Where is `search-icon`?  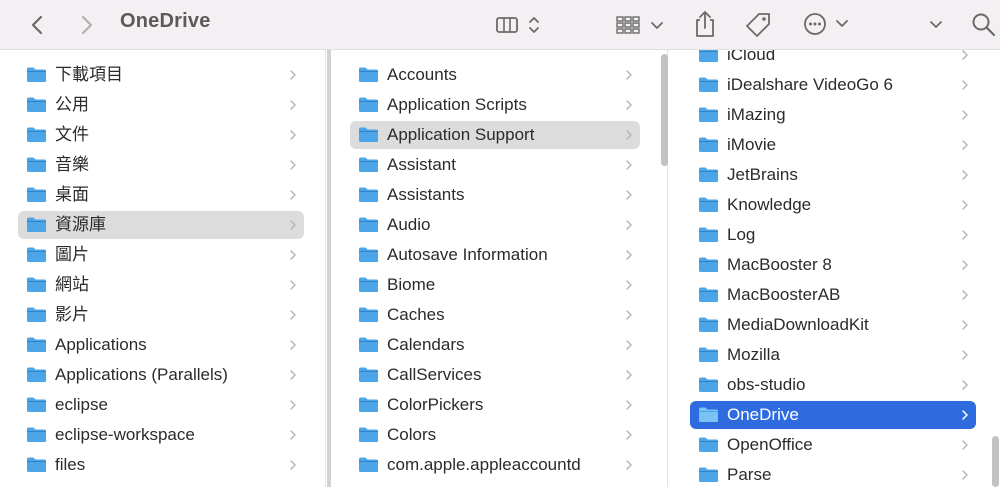
search-icon is located at coordinates (984, 25).